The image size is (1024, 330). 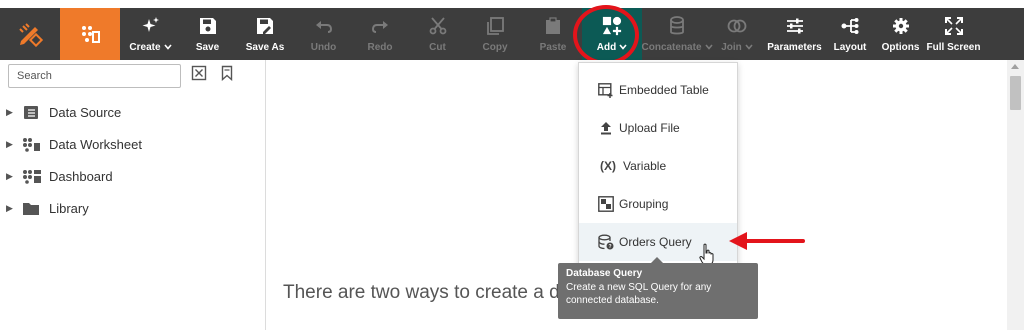 I want to click on full-screen-label: Full Screen, so click(x=953, y=47).